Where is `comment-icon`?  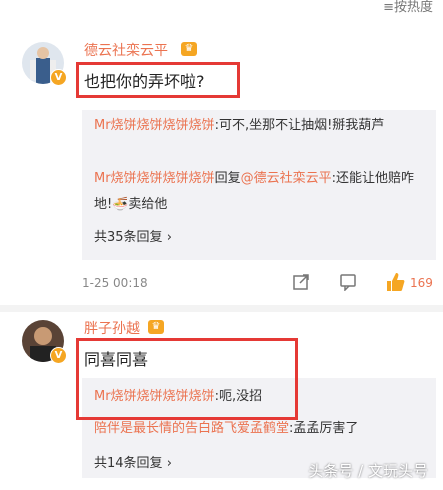 comment-icon is located at coordinates (348, 284).